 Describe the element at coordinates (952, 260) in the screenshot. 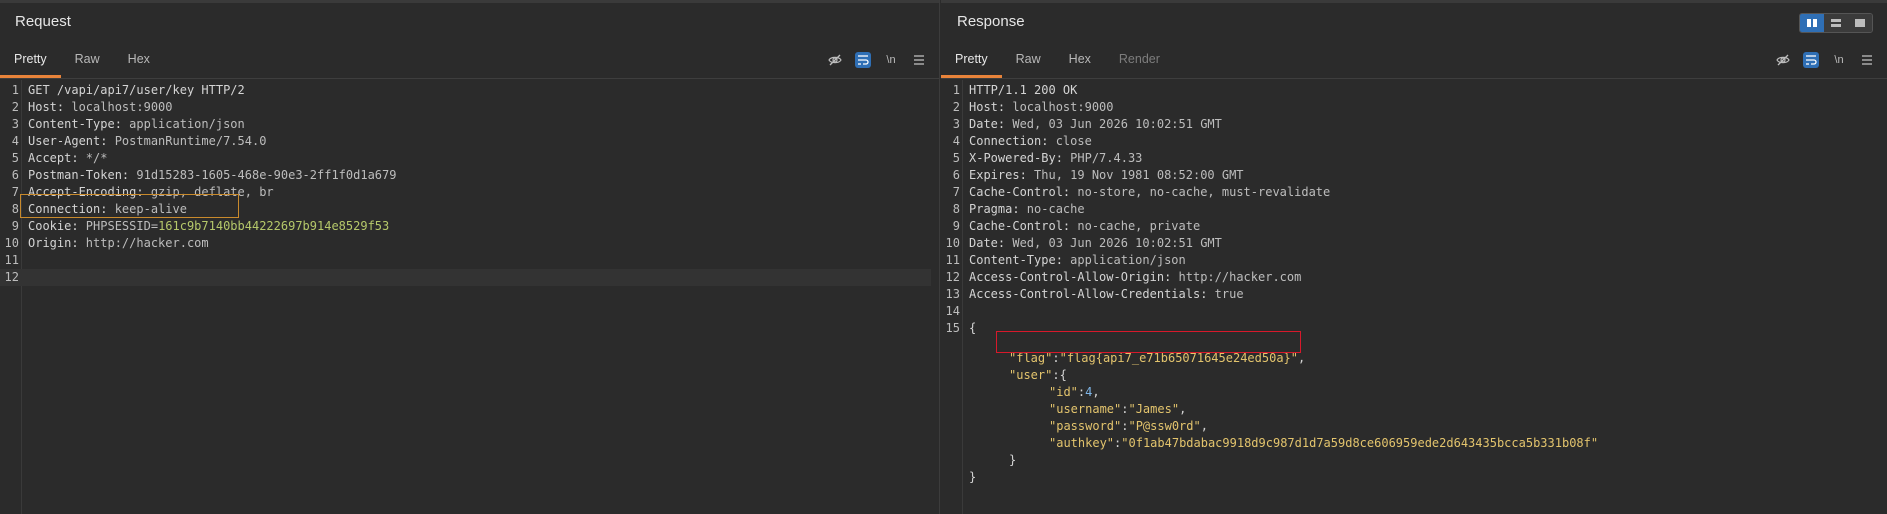

I see `line-number: 11` at that location.